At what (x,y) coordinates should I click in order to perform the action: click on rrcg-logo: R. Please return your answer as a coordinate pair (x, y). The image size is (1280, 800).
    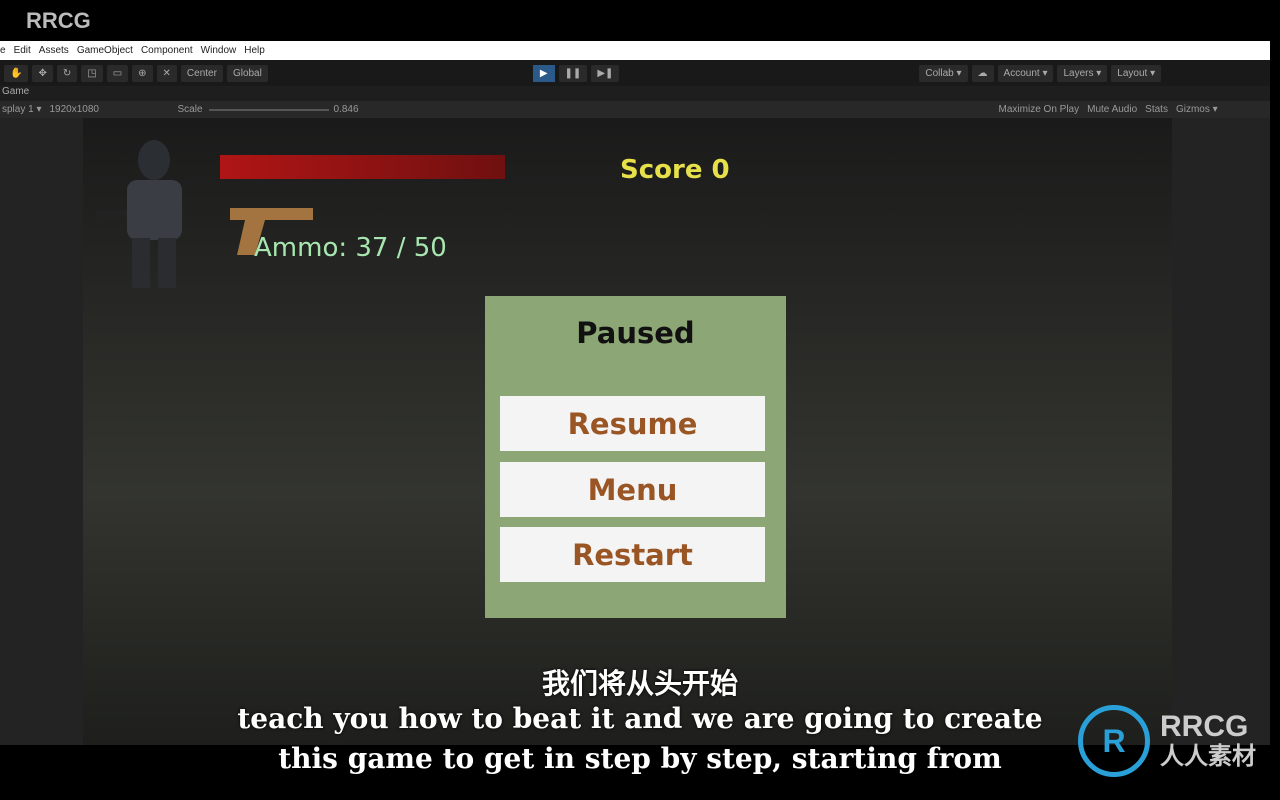
    Looking at the image, I should click on (1114, 741).